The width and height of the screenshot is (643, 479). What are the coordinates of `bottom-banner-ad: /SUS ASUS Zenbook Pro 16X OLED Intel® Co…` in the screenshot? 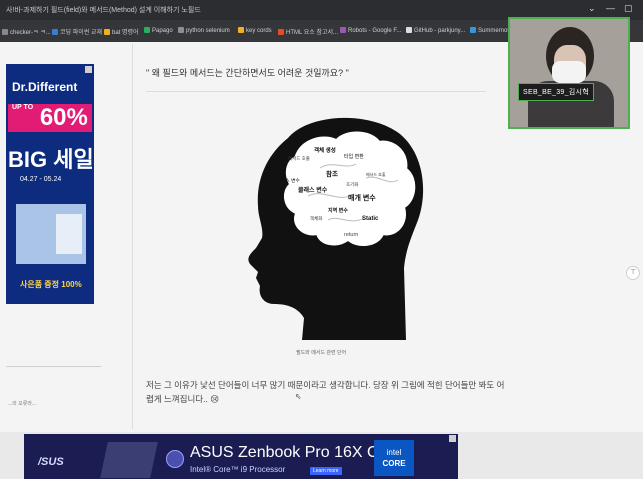 It's located at (241, 456).